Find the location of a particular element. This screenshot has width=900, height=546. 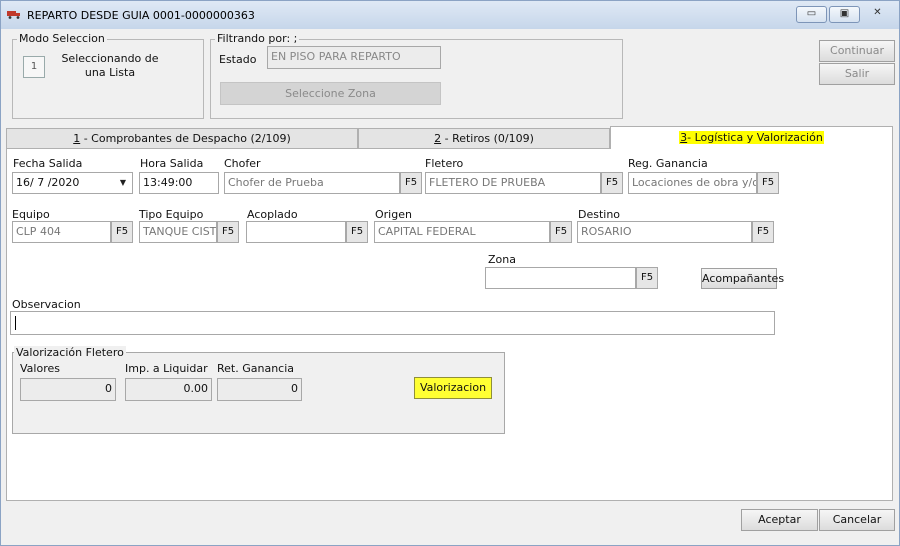

aceptar-button: Aceptar is located at coordinates (779, 520).